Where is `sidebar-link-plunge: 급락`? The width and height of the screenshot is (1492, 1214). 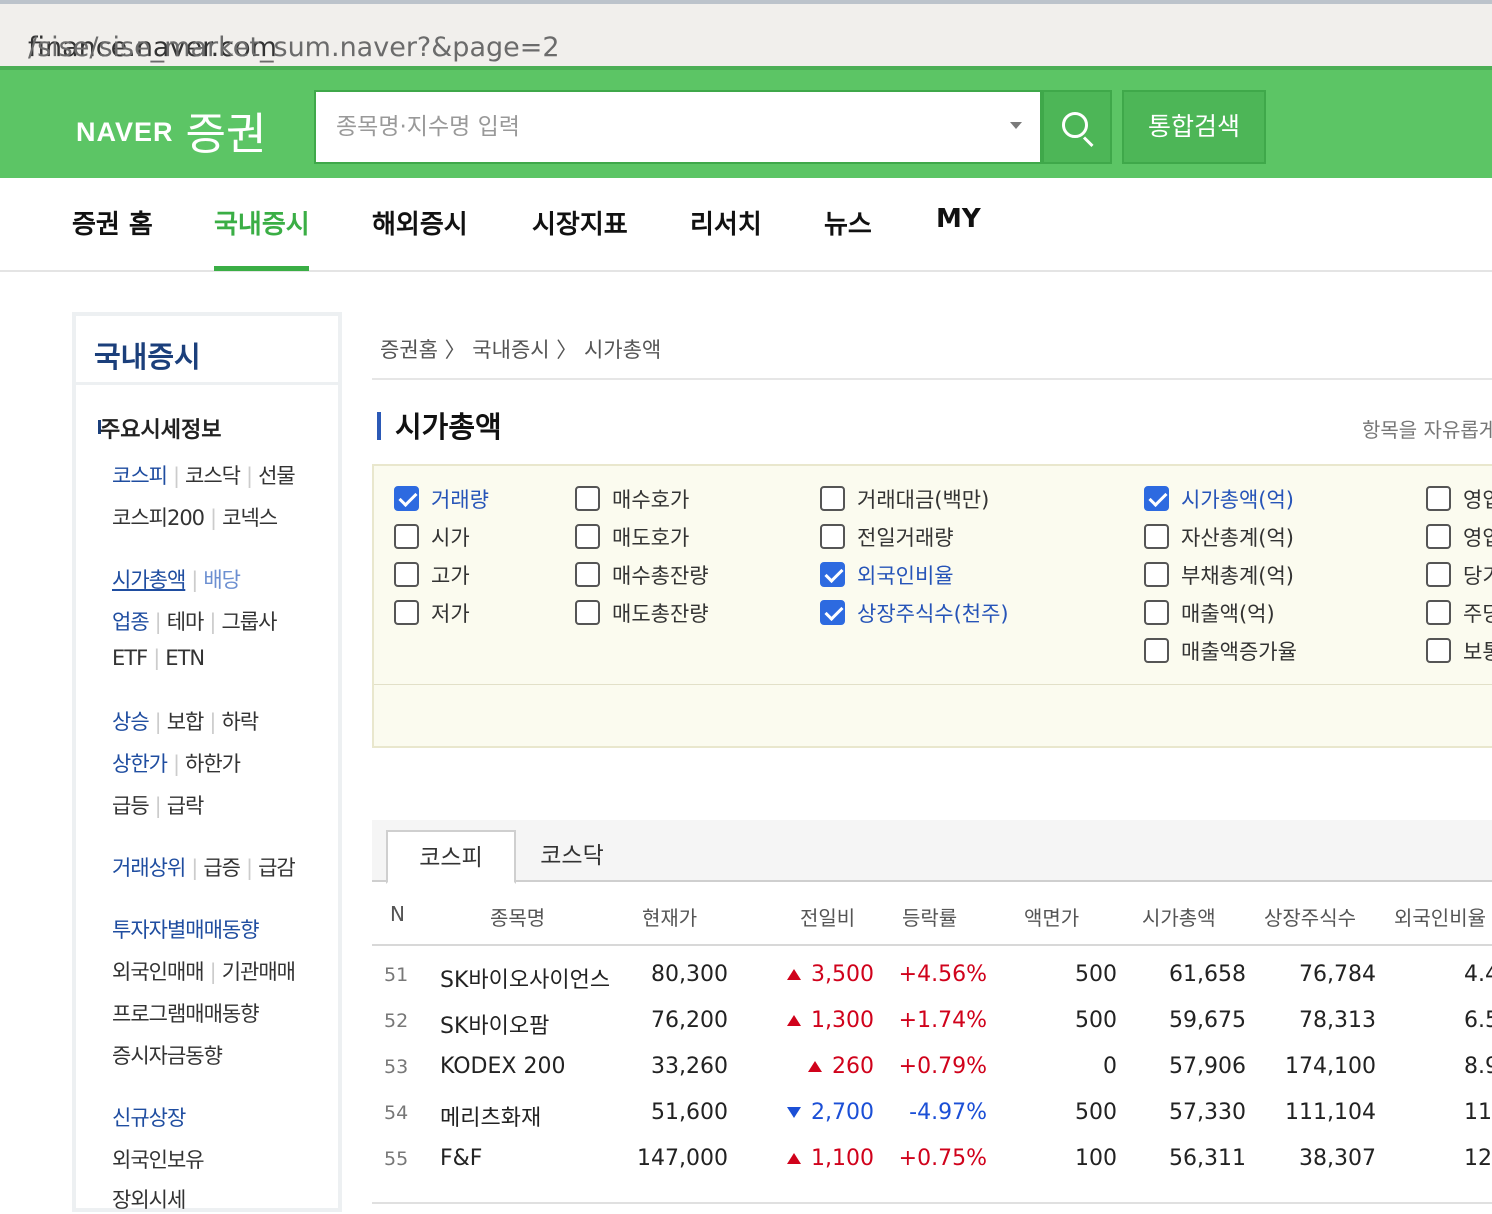
sidebar-link-plunge: 급락 is located at coordinates (186, 806).